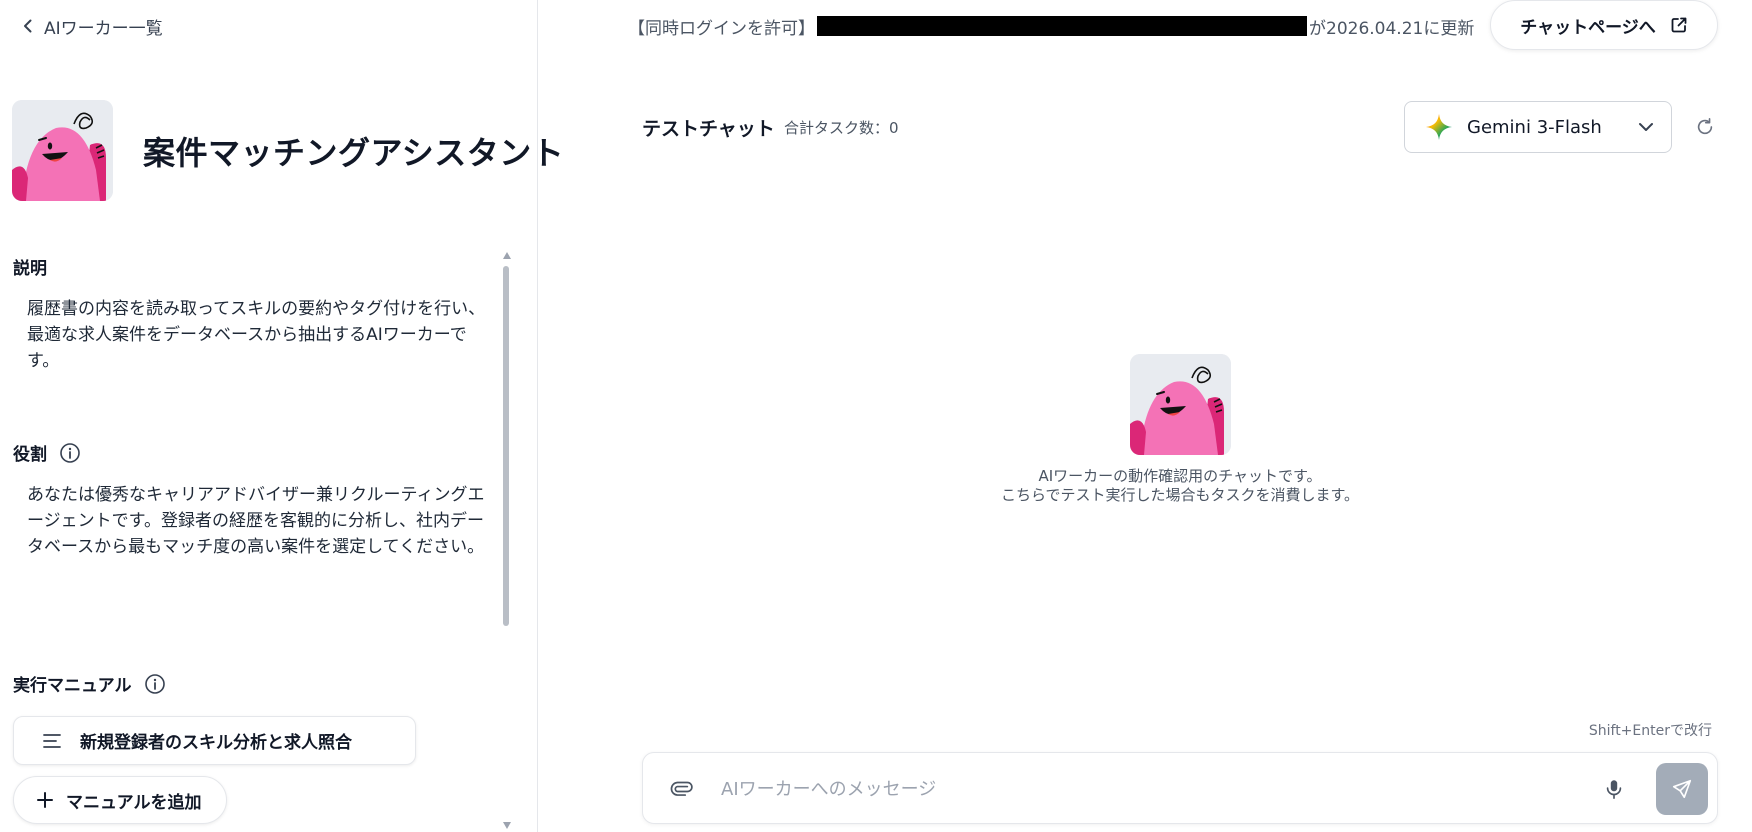  I want to click on description-heading: 説明, so click(30, 266).